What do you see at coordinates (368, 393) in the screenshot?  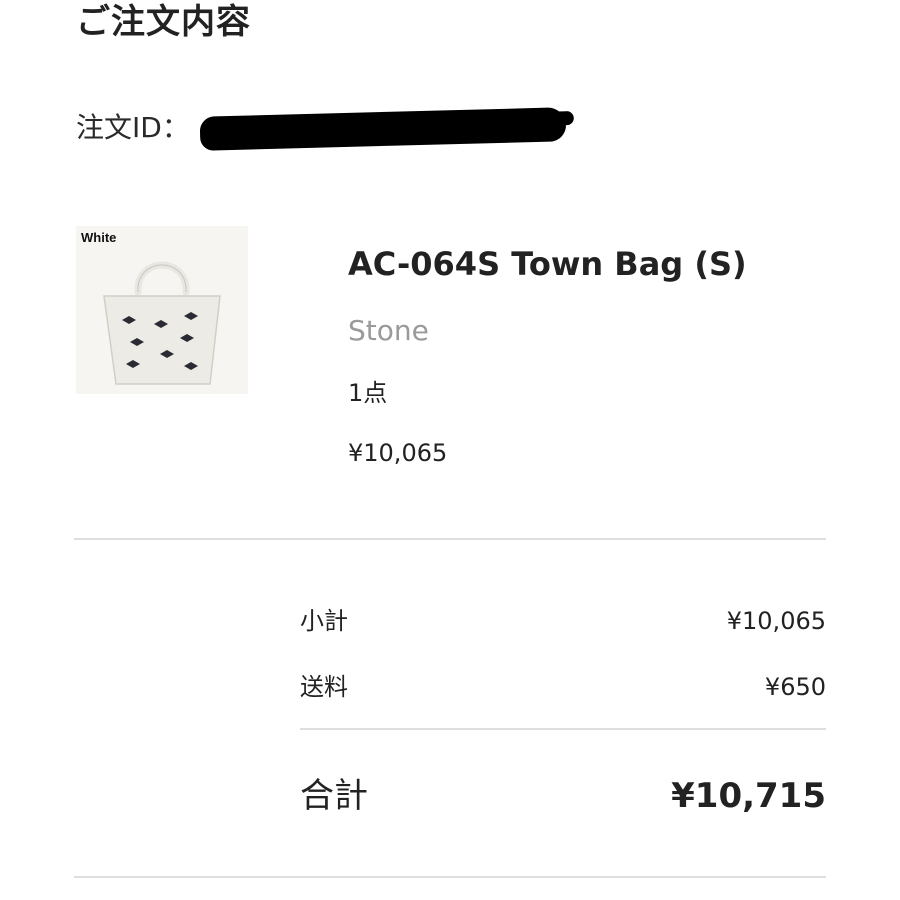 I see `product-quantity: 1点` at bounding box center [368, 393].